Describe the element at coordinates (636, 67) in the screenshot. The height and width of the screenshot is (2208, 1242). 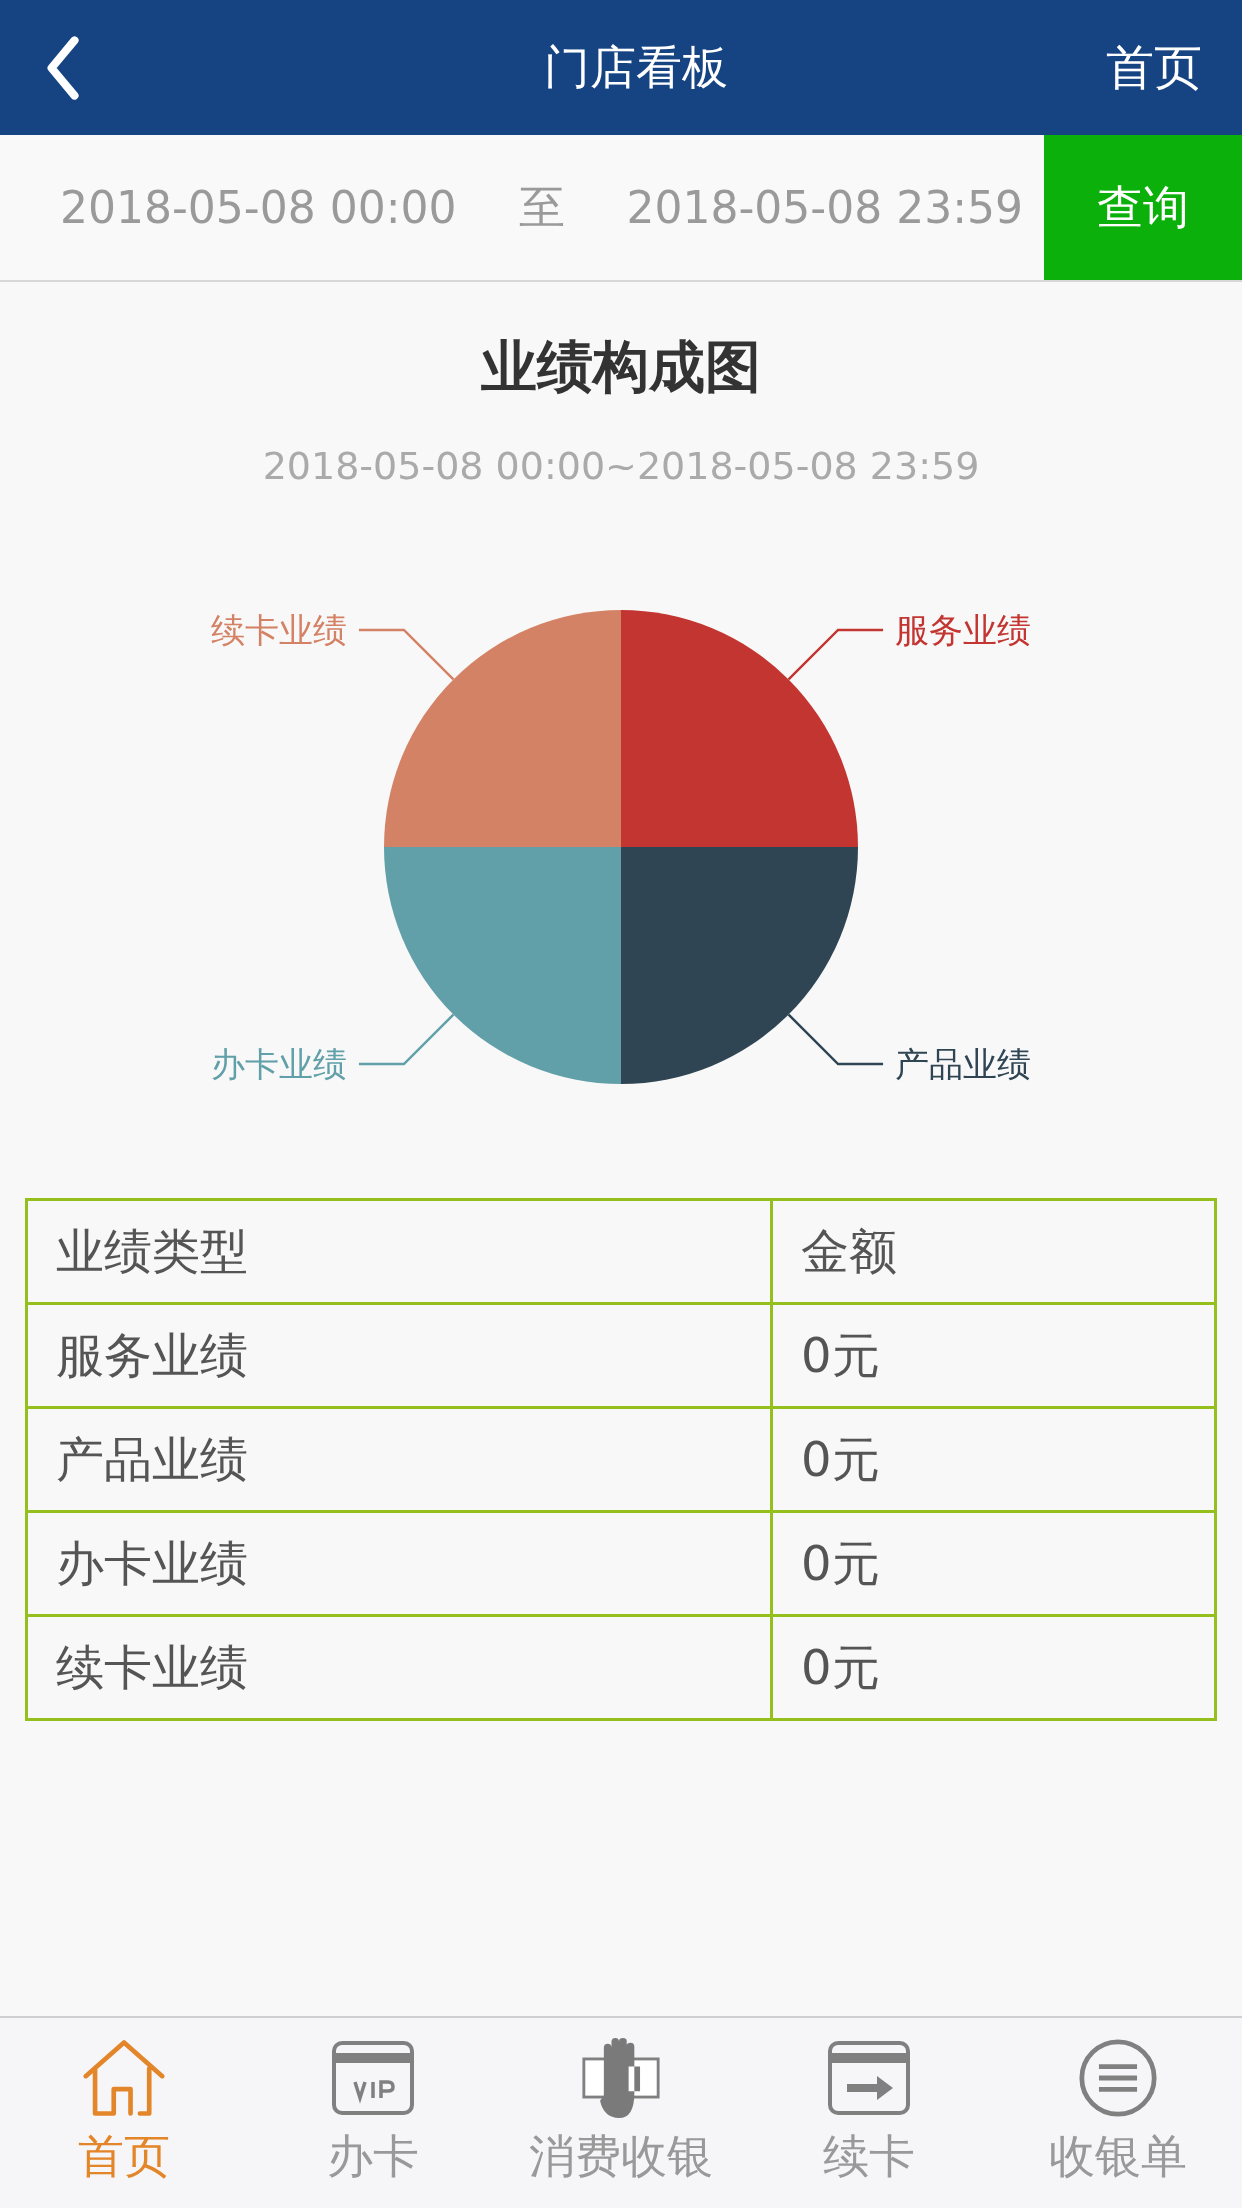
I see `page-title: 门店看板` at that location.